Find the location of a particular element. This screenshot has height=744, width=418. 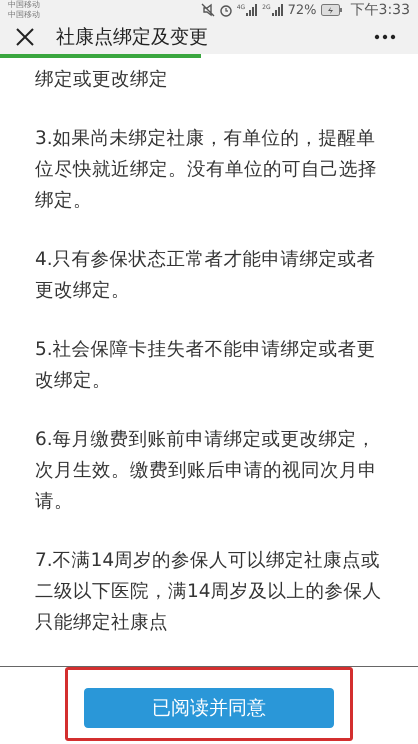

mute-icon is located at coordinates (207, 10).